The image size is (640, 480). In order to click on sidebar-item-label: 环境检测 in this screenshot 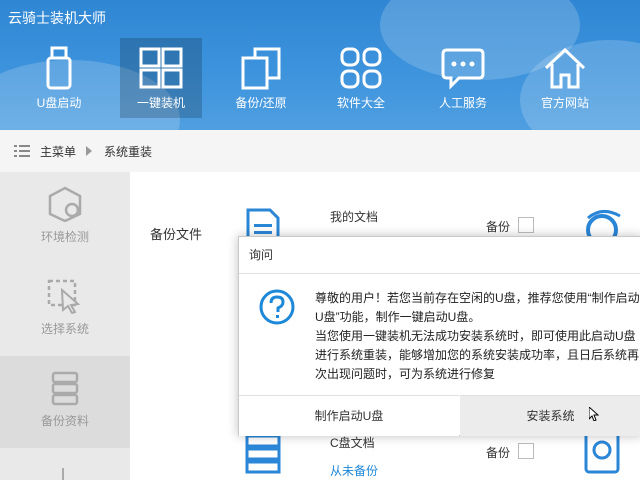, I will do `click(64, 237)`.